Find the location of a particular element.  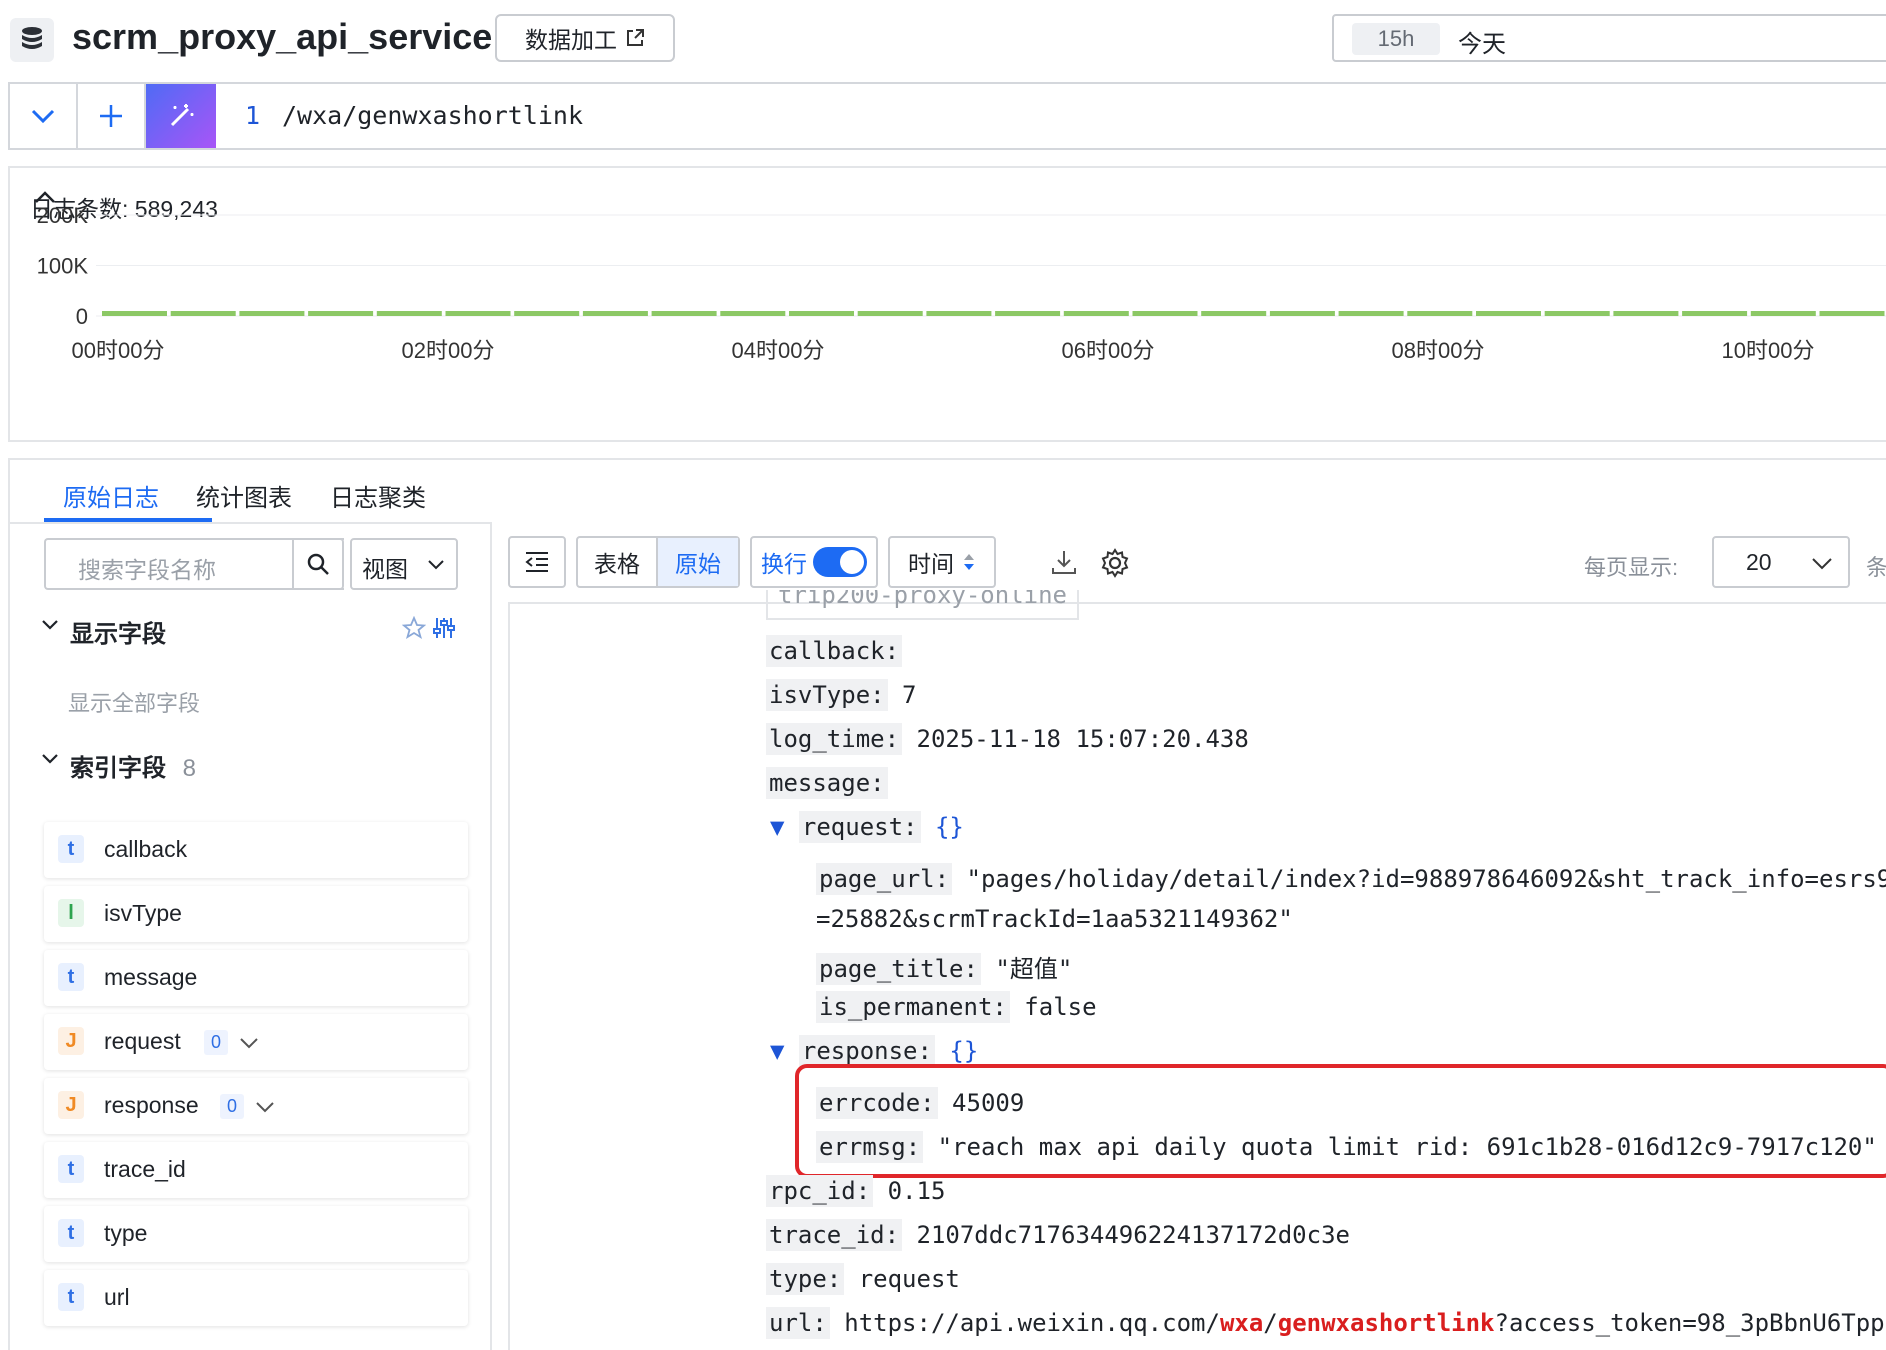

wrap-toggle: 换行 is located at coordinates (814, 562).